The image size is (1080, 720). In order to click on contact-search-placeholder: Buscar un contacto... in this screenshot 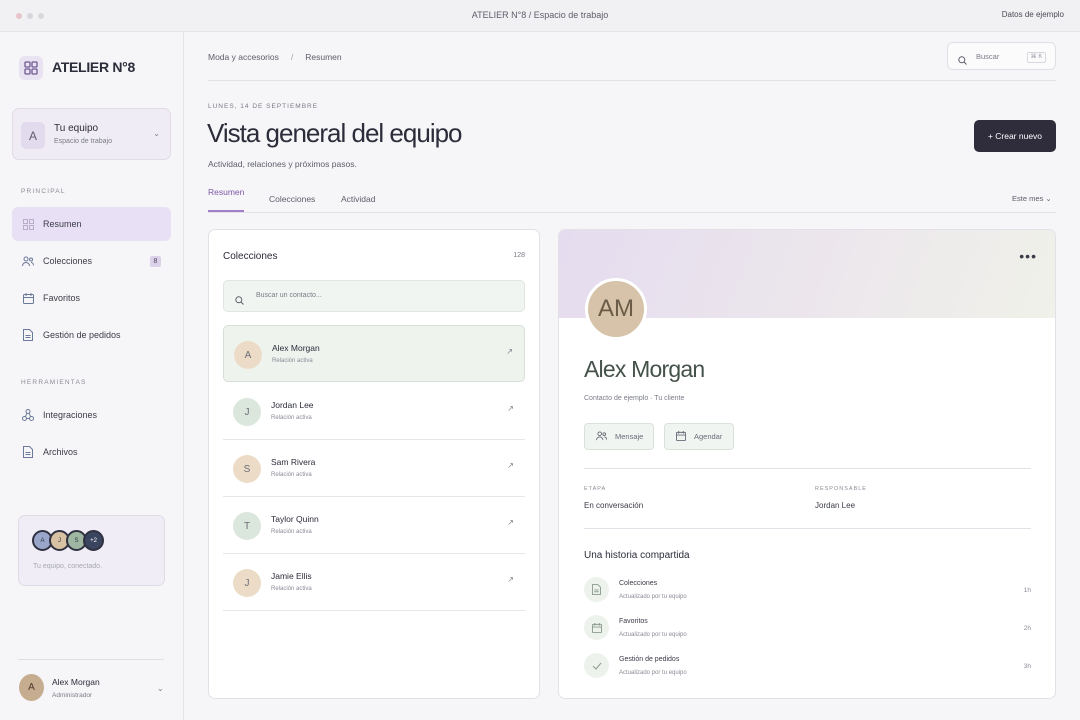, I will do `click(289, 295)`.